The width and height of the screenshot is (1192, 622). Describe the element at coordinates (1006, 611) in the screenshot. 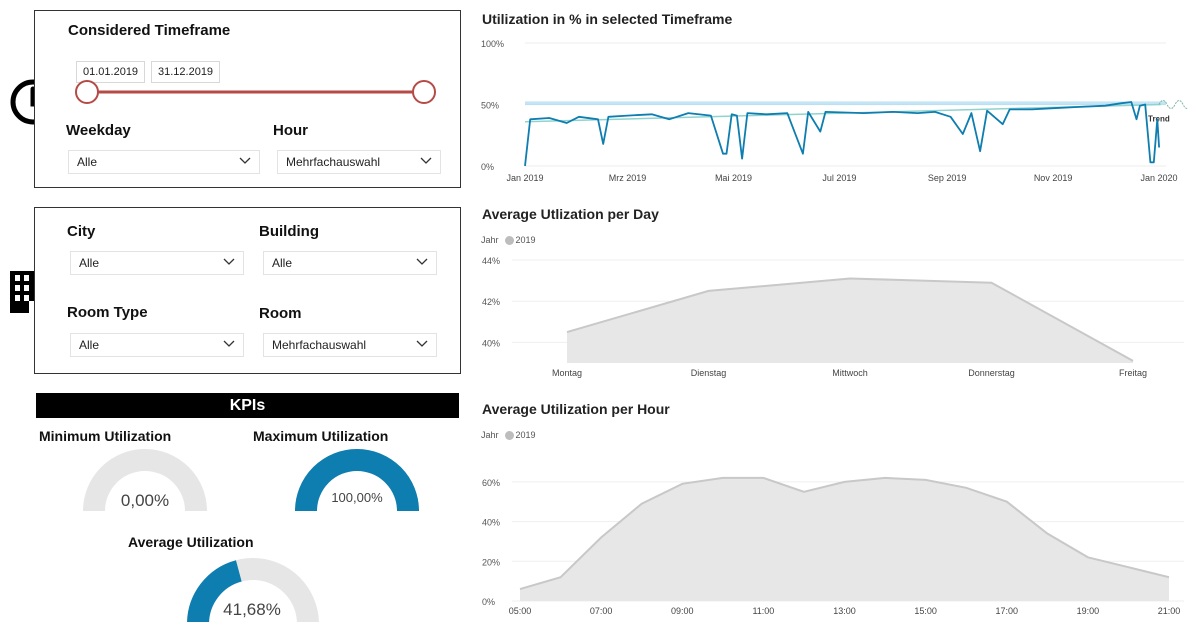

I see `x-tick-label: 17:00` at that location.